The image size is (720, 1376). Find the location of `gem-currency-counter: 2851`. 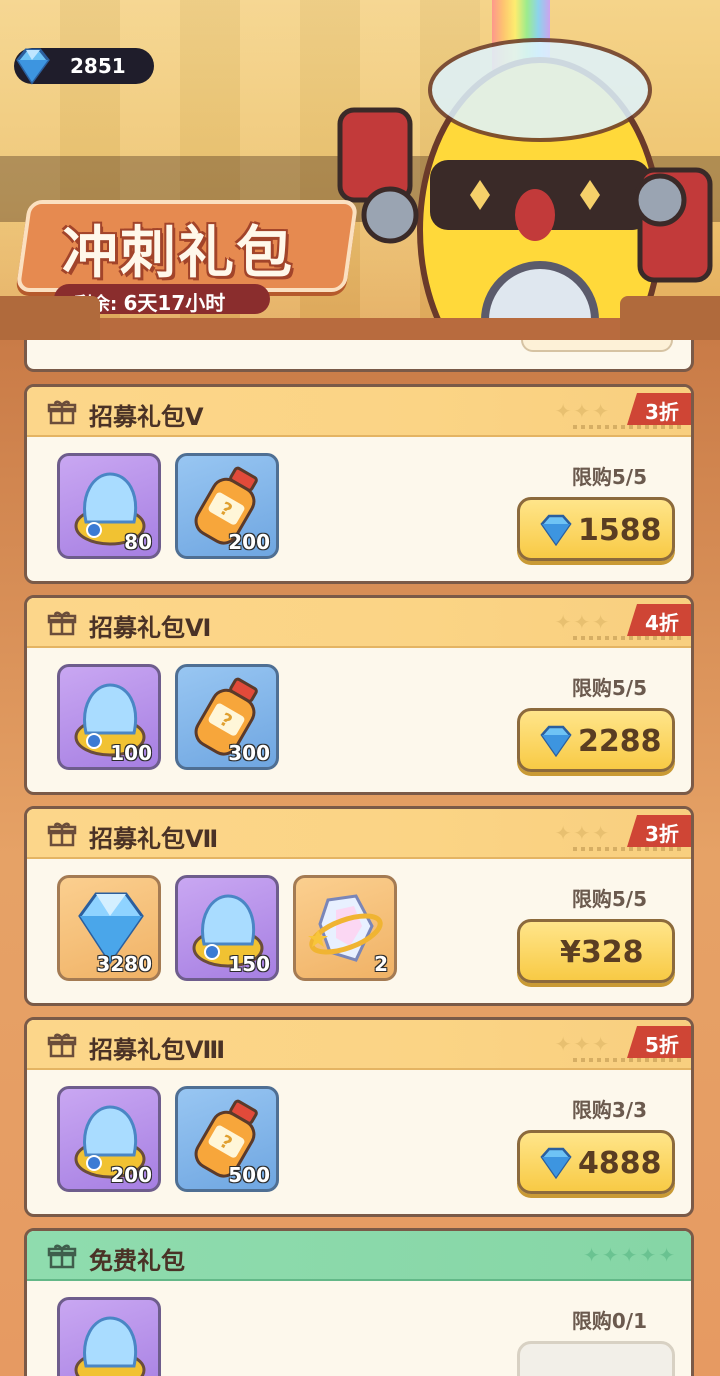

gem-currency-counter: 2851 is located at coordinates (84, 66).